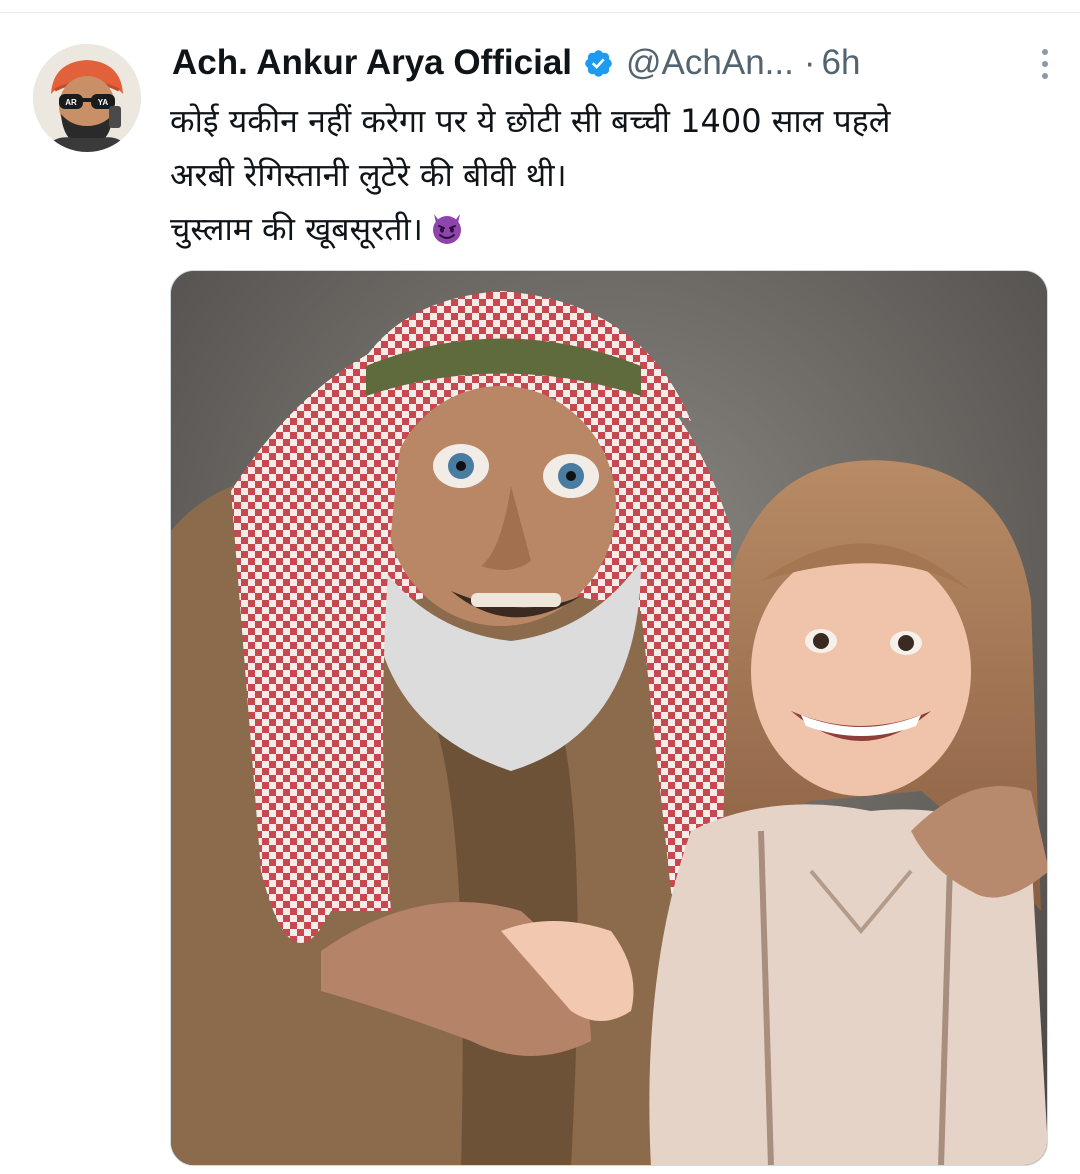 This screenshot has height=1174, width=1080. Describe the element at coordinates (841, 63) in the screenshot. I see `tweet-timestamp: 6h` at that location.